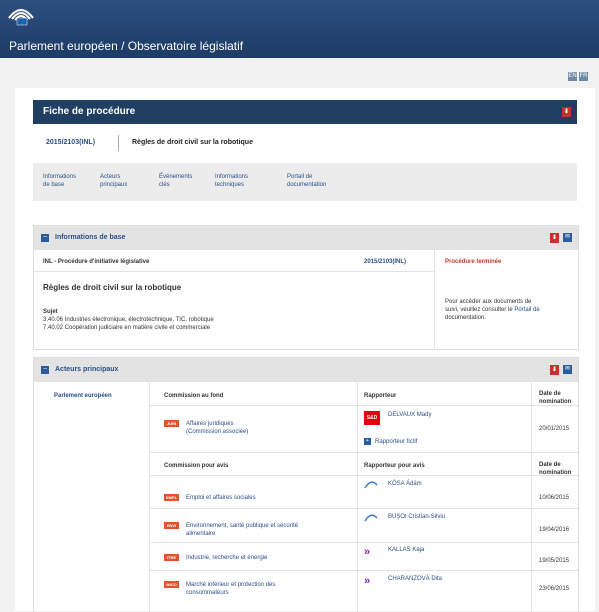 This screenshot has height=612, width=599. What do you see at coordinates (554, 561) in the screenshot?
I see `nomination-date: 19/05/2015` at bounding box center [554, 561].